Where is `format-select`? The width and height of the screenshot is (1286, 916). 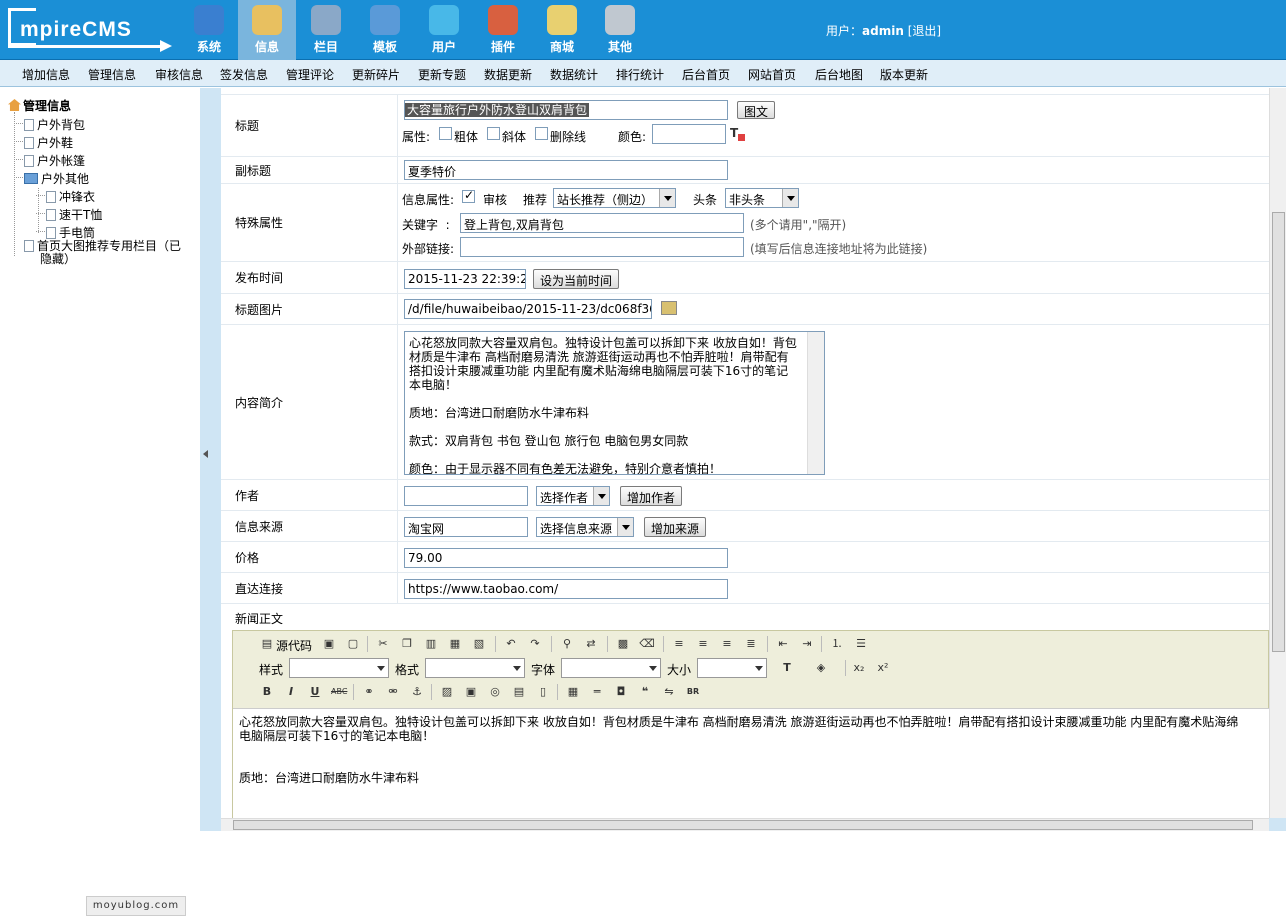 format-select is located at coordinates (475, 668).